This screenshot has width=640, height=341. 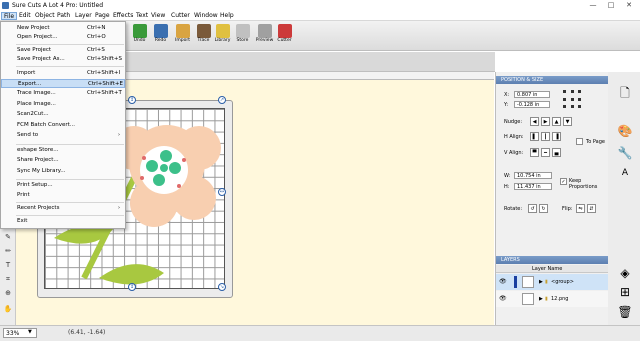 What do you see at coordinates (545, 152) in the screenshot?
I see `align-middle-button: ━` at bounding box center [545, 152].